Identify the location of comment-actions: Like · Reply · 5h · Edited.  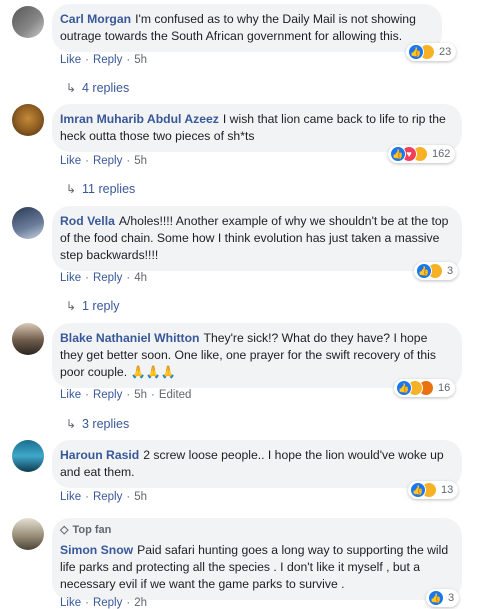
(126, 395).